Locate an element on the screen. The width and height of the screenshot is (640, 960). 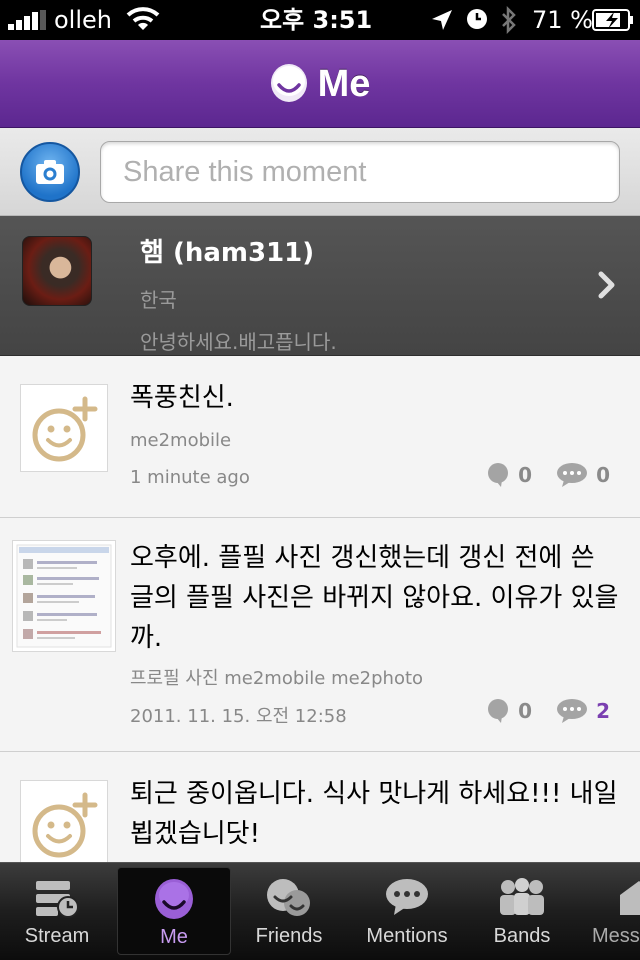
nav-header: Me is located at coordinates (320, 84).